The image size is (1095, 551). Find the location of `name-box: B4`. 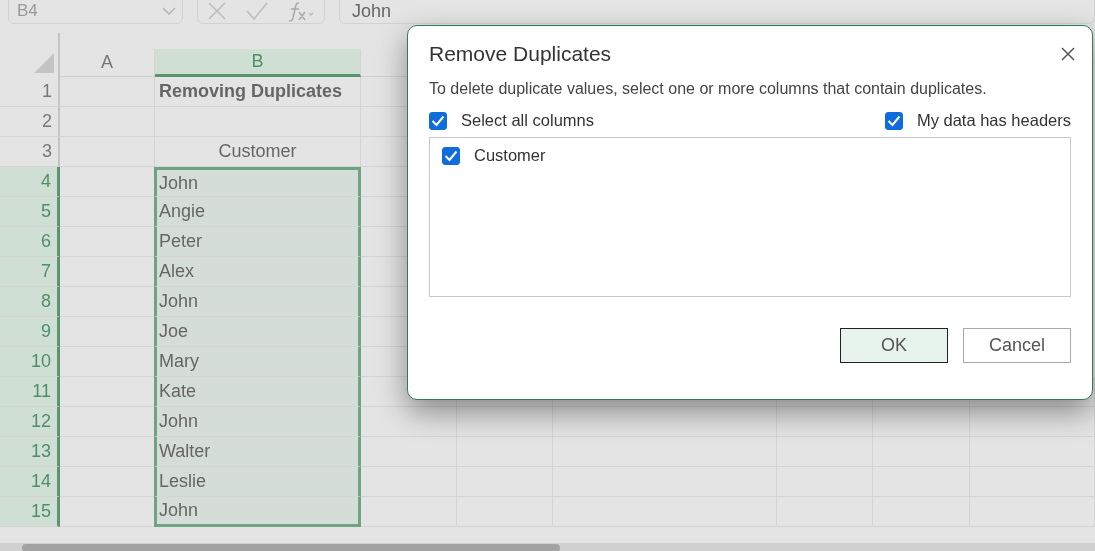

name-box: B4 is located at coordinates (95, 12).